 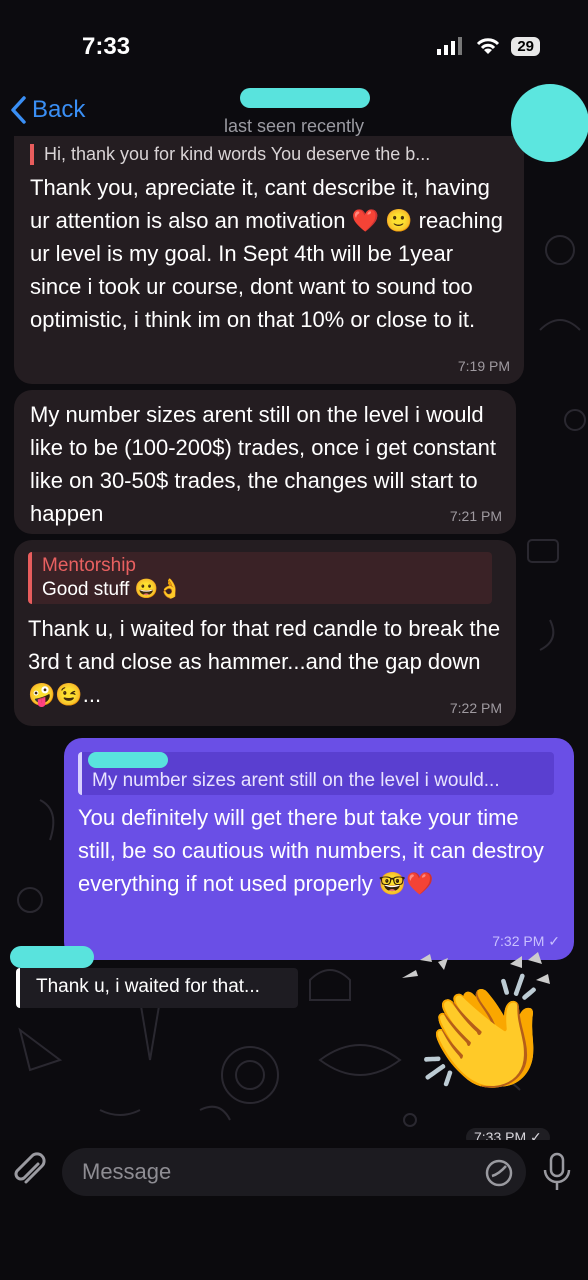 I want to click on contact-name-redaction, so click(x=305, y=98).